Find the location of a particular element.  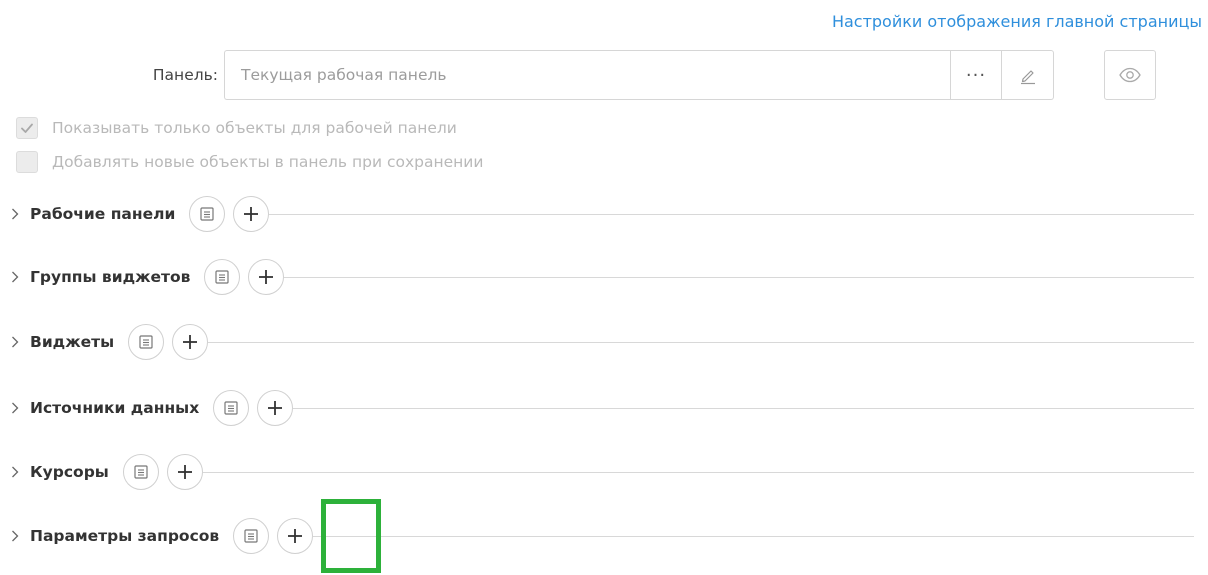

section-widget-groups: Группы виджетов is located at coordinates (602, 277).